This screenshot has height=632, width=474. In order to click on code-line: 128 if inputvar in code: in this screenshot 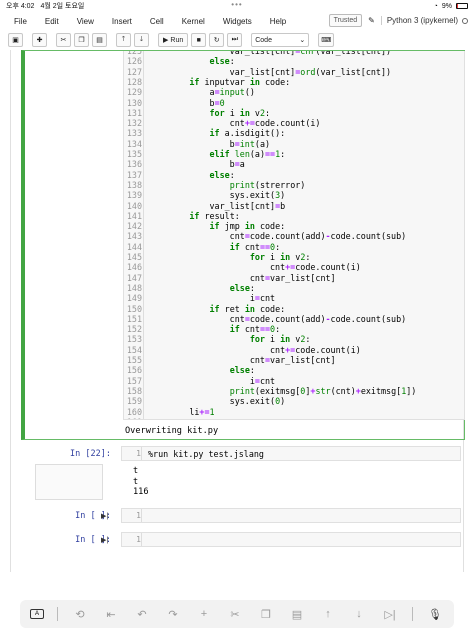, I will do `click(294, 82)`.